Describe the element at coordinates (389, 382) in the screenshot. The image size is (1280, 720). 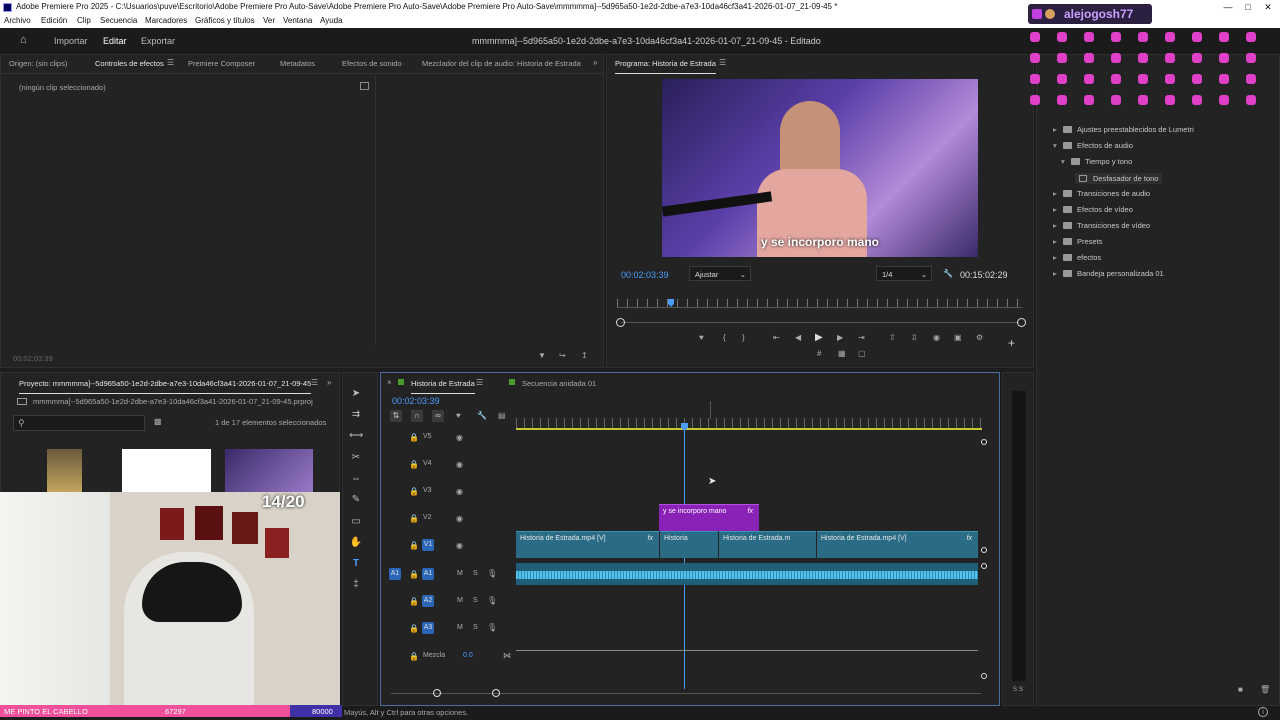
I see `close-sequence-icon: ×` at that location.